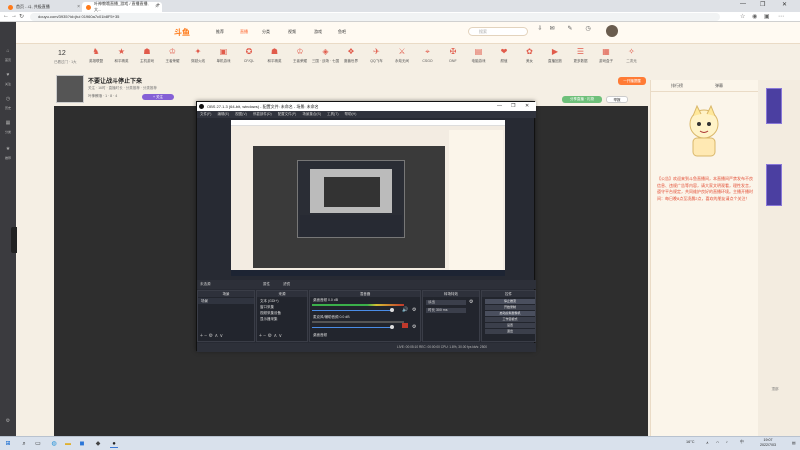  What do you see at coordinates (96, 55) in the screenshot?
I see `category-item: ♞ 英雄联盟` at bounding box center [96, 55].